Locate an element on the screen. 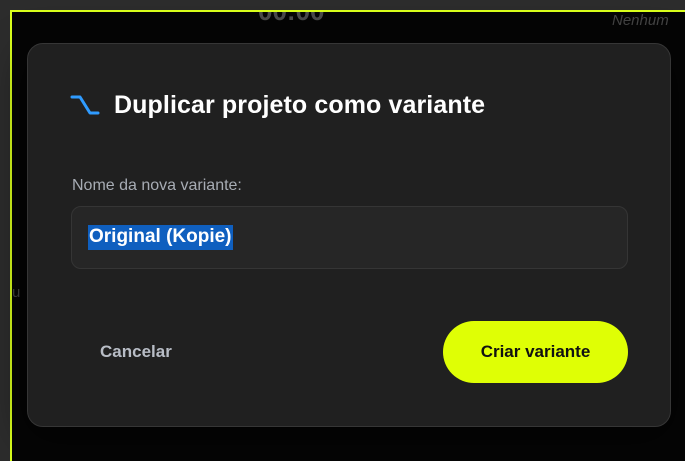  background-label-fragment: u is located at coordinates (16, 292).